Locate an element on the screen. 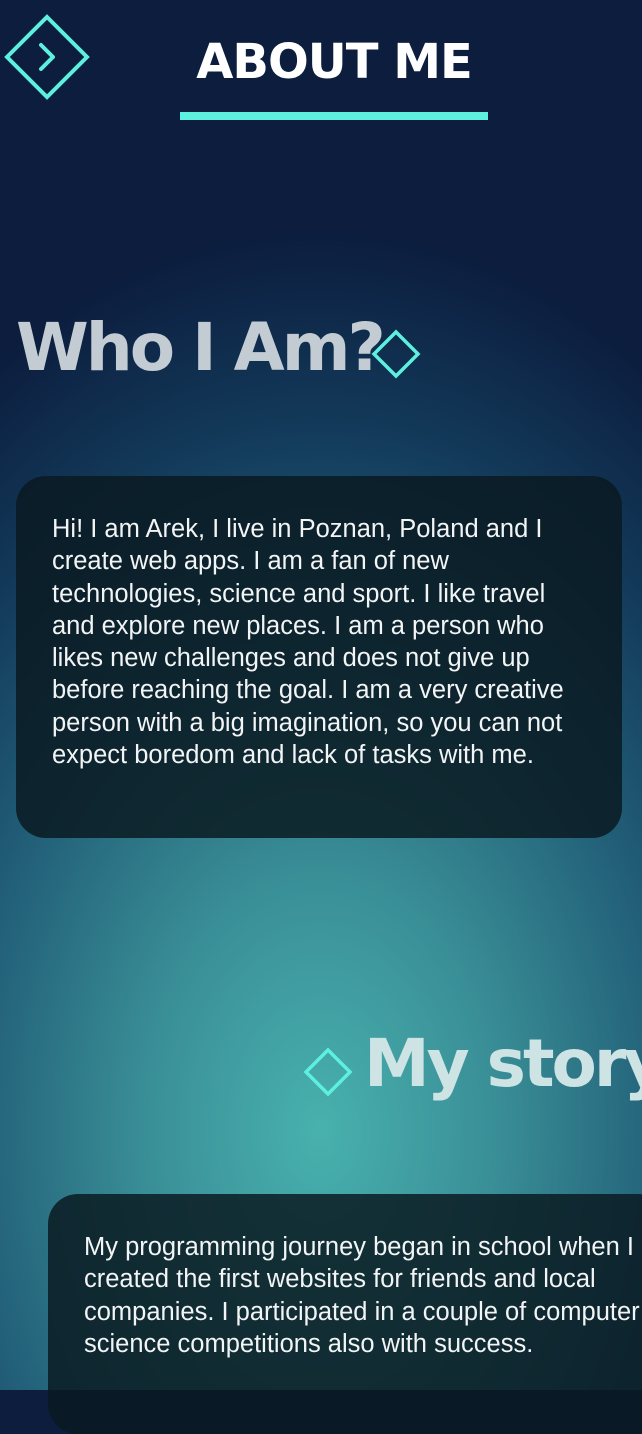  nav-menu-toggle-button is located at coordinates (47, 57).